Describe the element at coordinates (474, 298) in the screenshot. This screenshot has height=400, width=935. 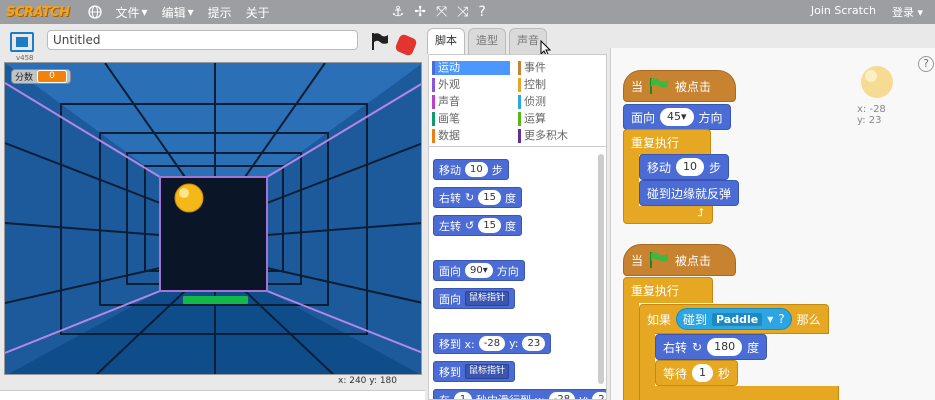
I see `point-towards-block: 面向 鼠标指针` at that location.